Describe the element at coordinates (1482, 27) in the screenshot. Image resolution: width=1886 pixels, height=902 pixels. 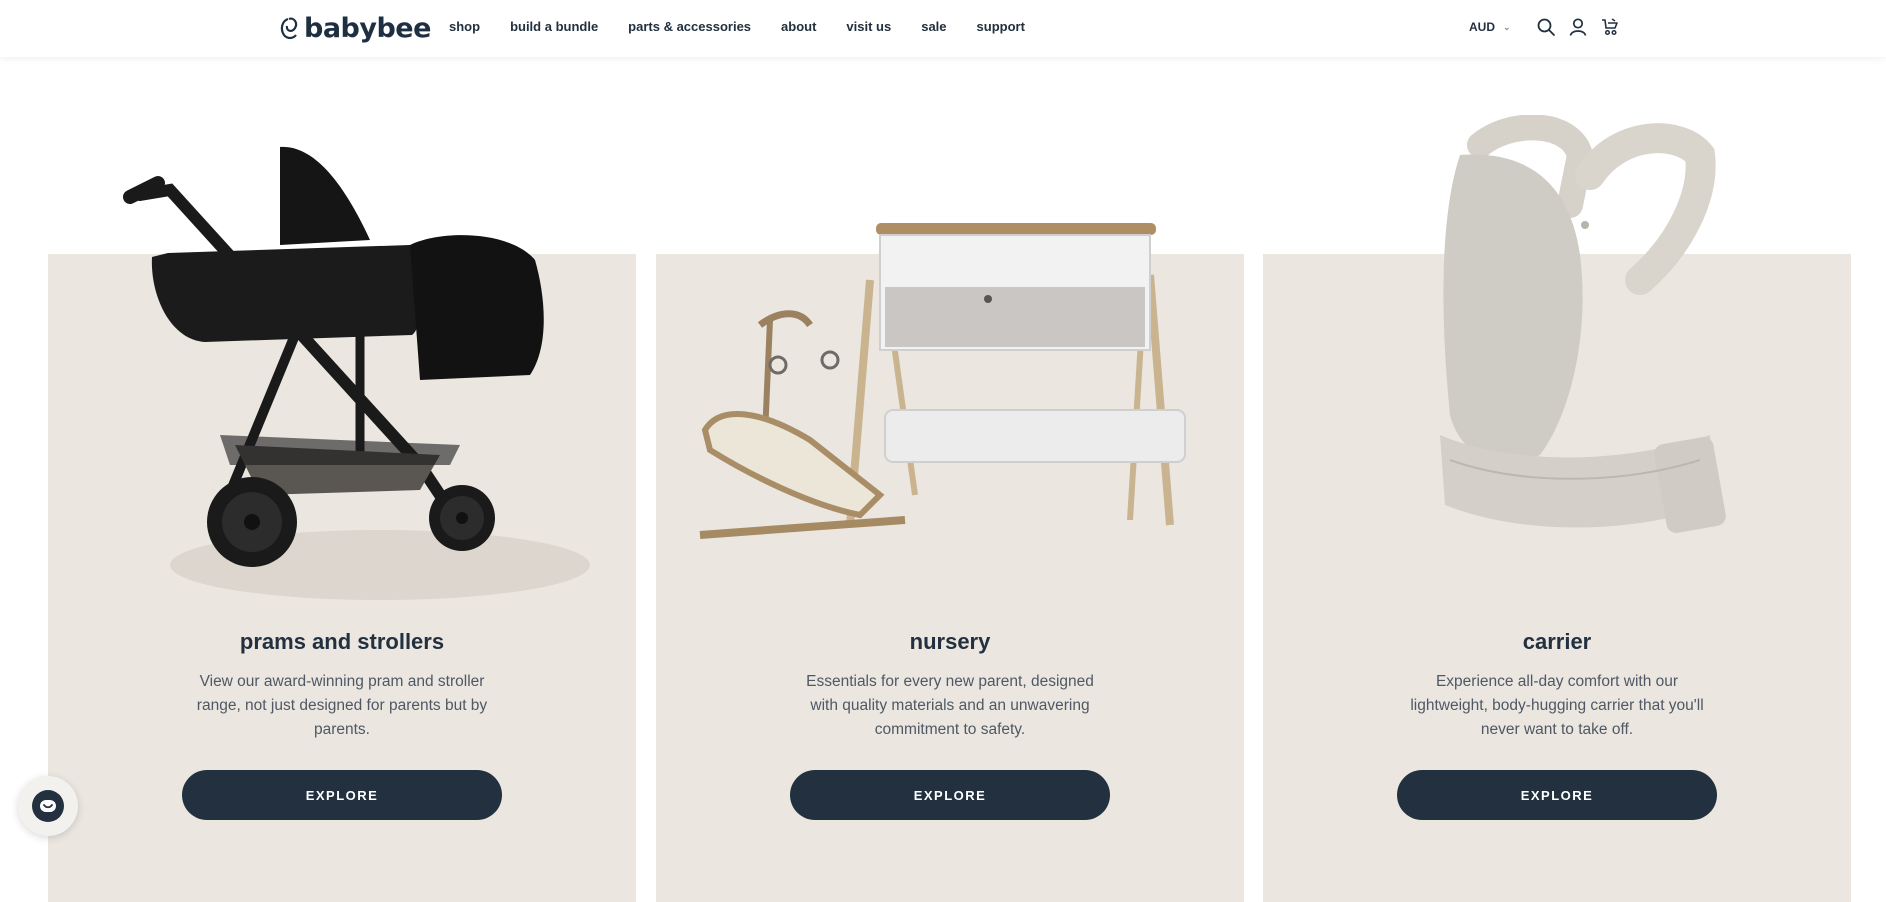
I see `currency-label: AUD` at that location.